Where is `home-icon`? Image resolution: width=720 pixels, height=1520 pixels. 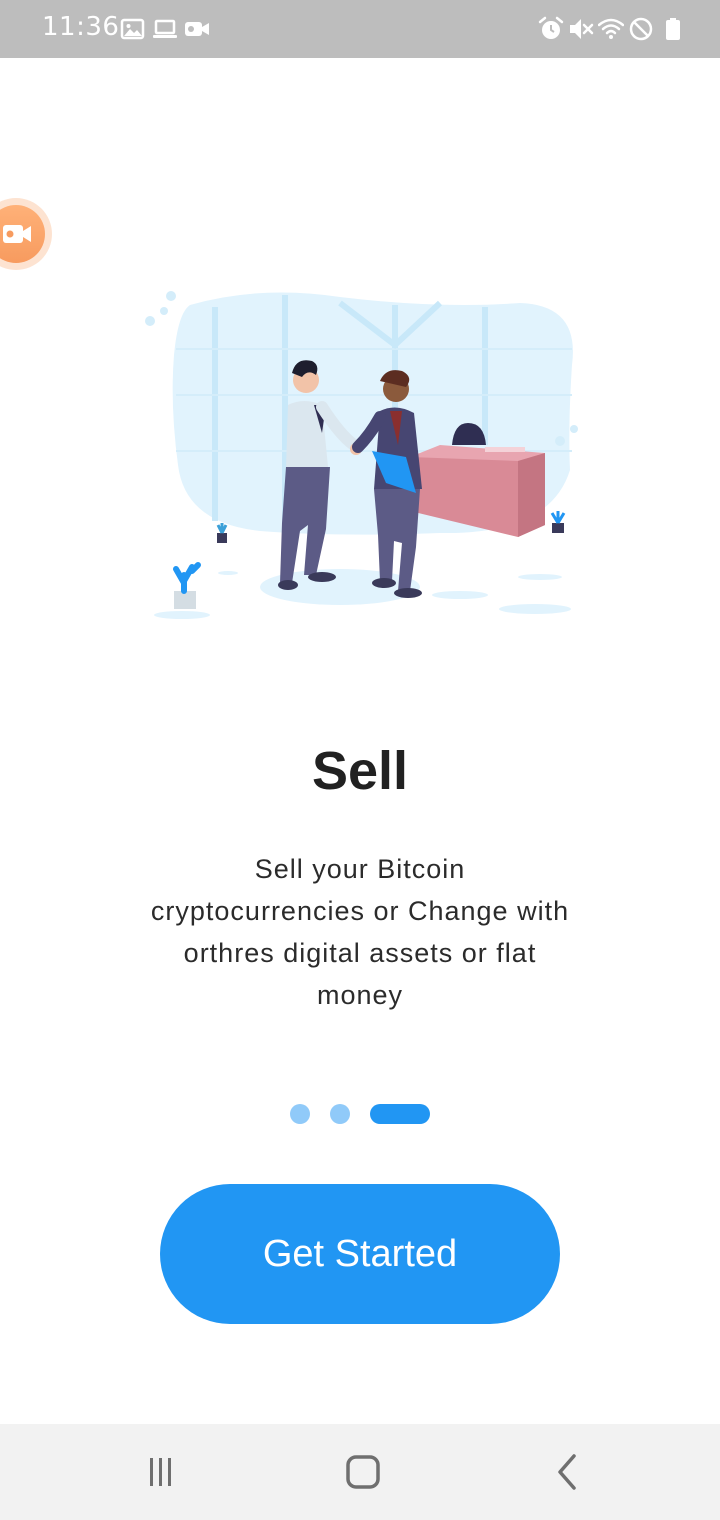
home-icon is located at coordinates (363, 1472).